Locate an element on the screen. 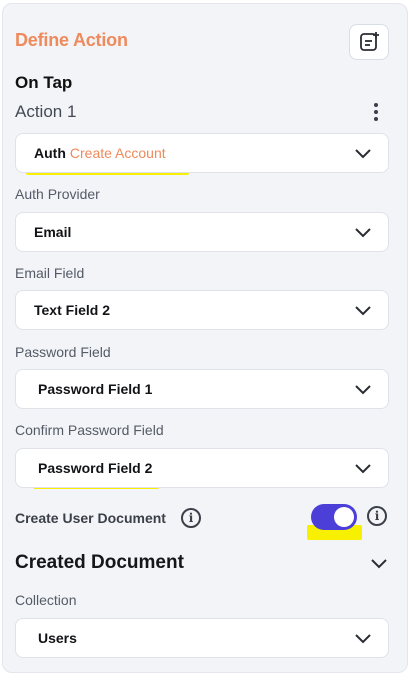  confirm-password-field-label: Confirm Password Field is located at coordinates (89, 430).